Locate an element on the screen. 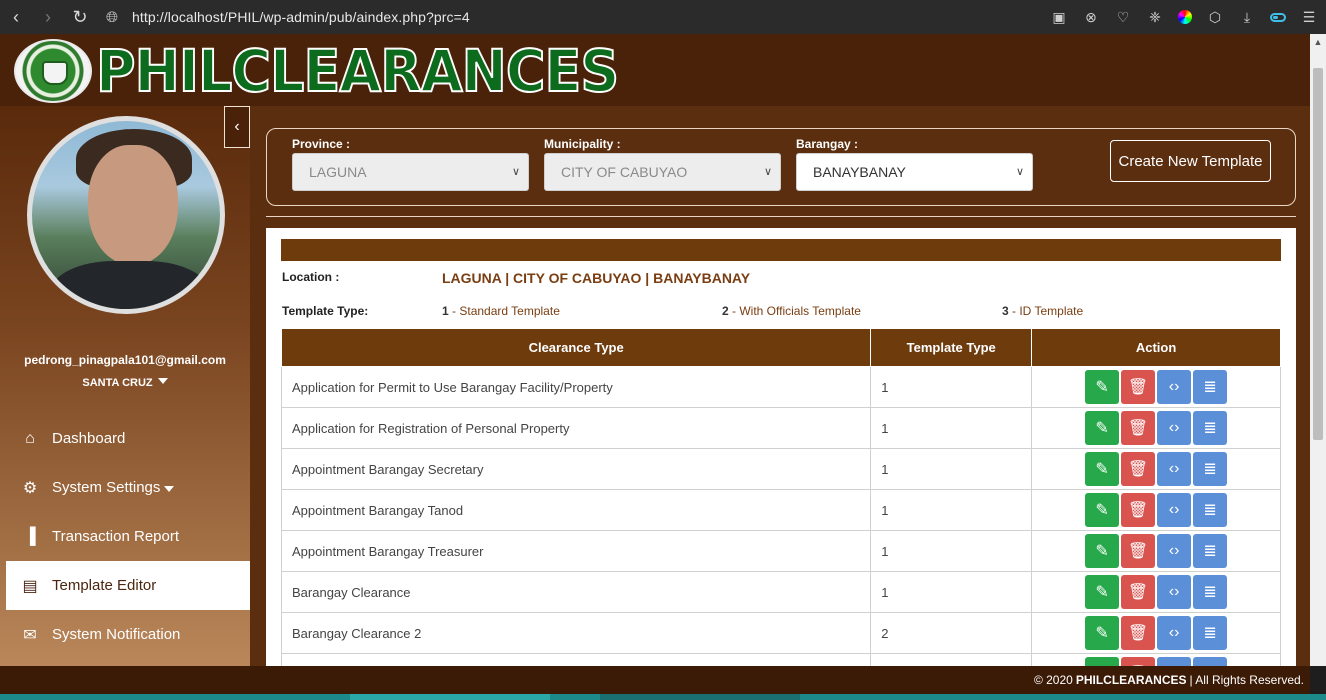 This screenshot has width=1326, height=700. scroll-up-icon: ▲ is located at coordinates (1318, 42).